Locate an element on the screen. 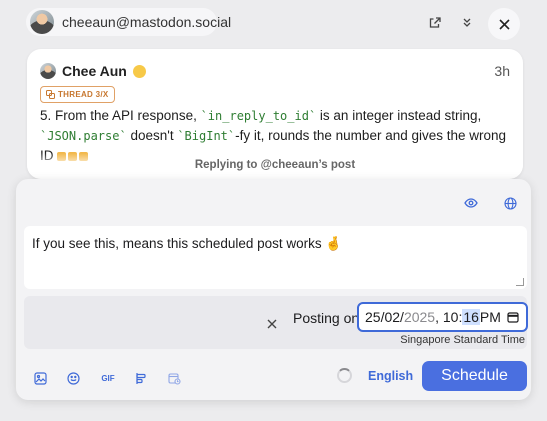 This screenshot has height=421, width=547. calendar-icon is located at coordinates (513, 317).